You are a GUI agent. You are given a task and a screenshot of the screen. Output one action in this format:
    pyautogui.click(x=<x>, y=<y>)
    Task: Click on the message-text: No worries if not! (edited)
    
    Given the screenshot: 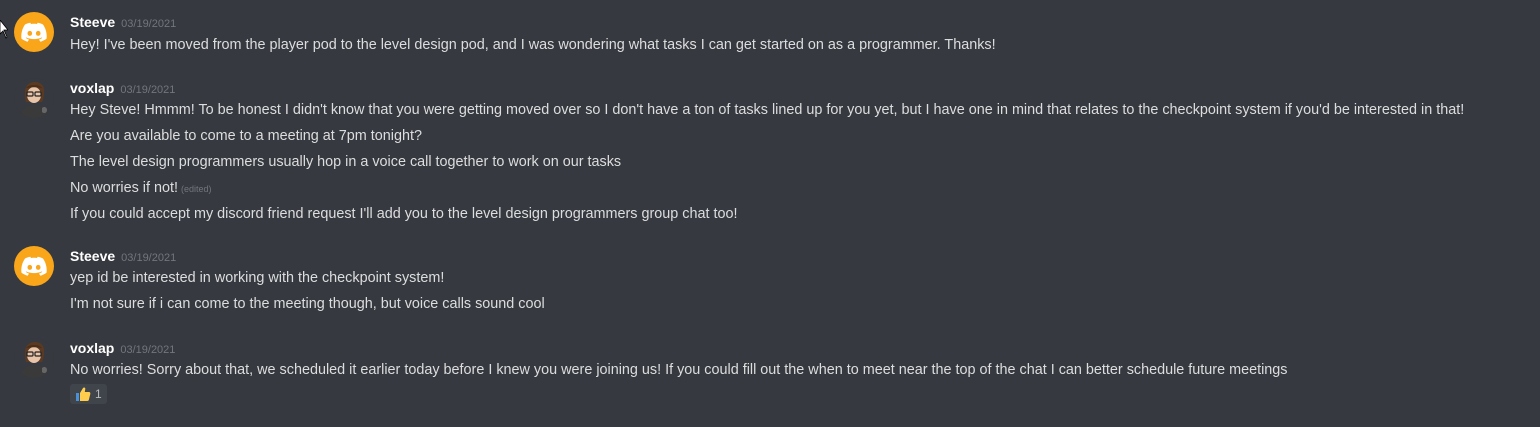 What is the action you would take?
    pyautogui.click(x=140, y=188)
    